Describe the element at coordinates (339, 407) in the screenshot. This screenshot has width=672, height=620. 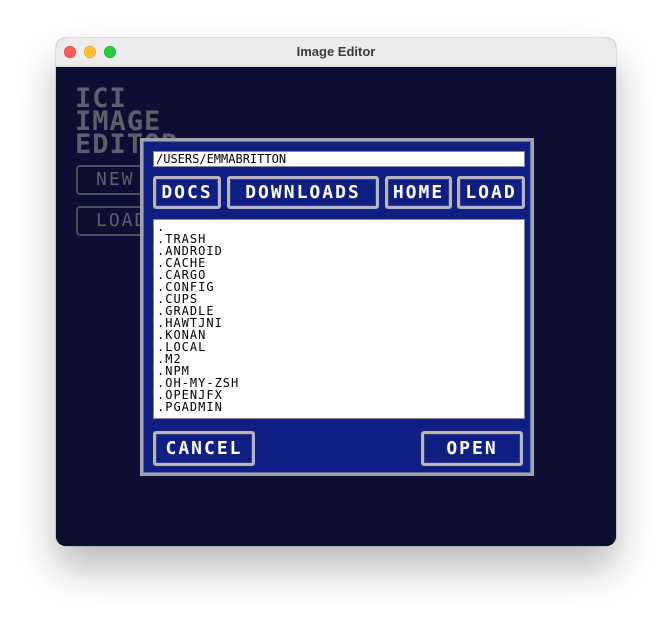
I see `file-list-item: .PGADMIN` at that location.